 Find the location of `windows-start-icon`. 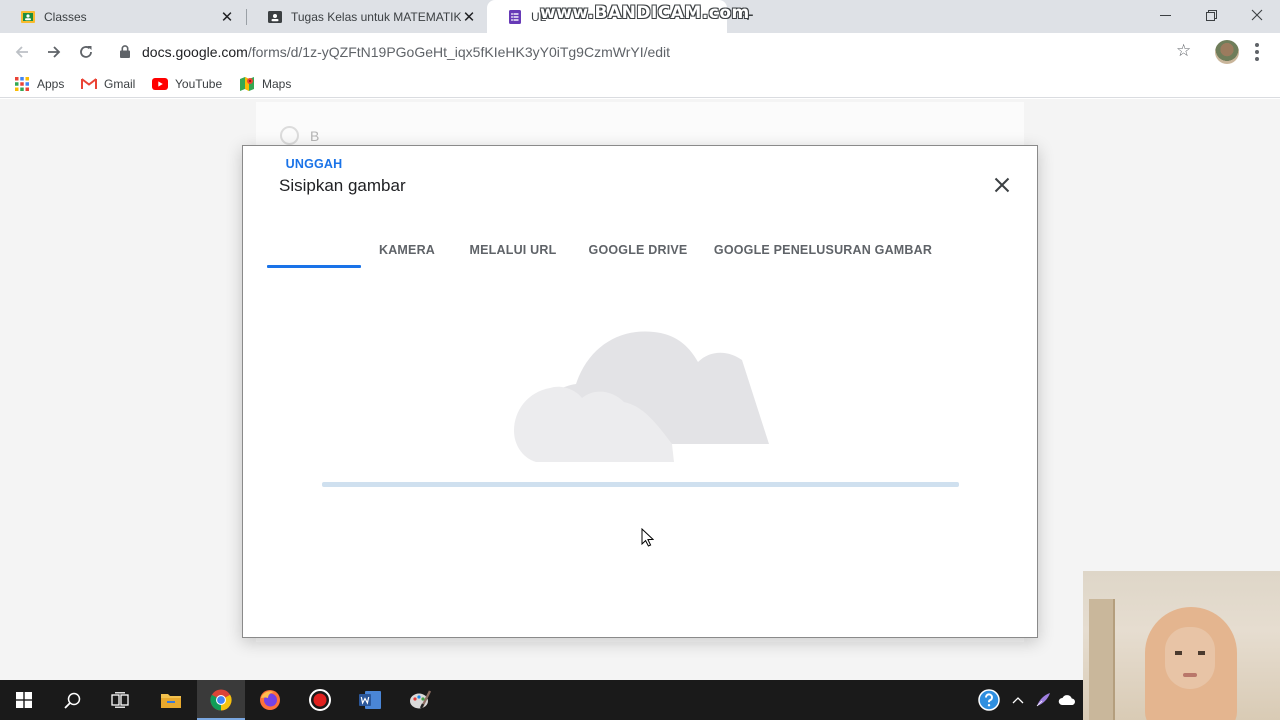

windows-start-icon is located at coordinates (24, 700).